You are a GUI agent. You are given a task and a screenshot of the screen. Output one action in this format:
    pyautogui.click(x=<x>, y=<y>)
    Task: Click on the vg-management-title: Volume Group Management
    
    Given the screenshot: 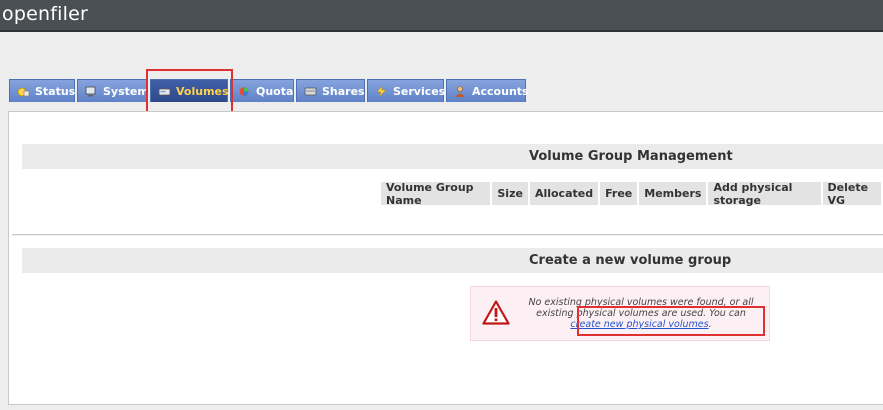 What is the action you would take?
    pyautogui.click(x=631, y=156)
    